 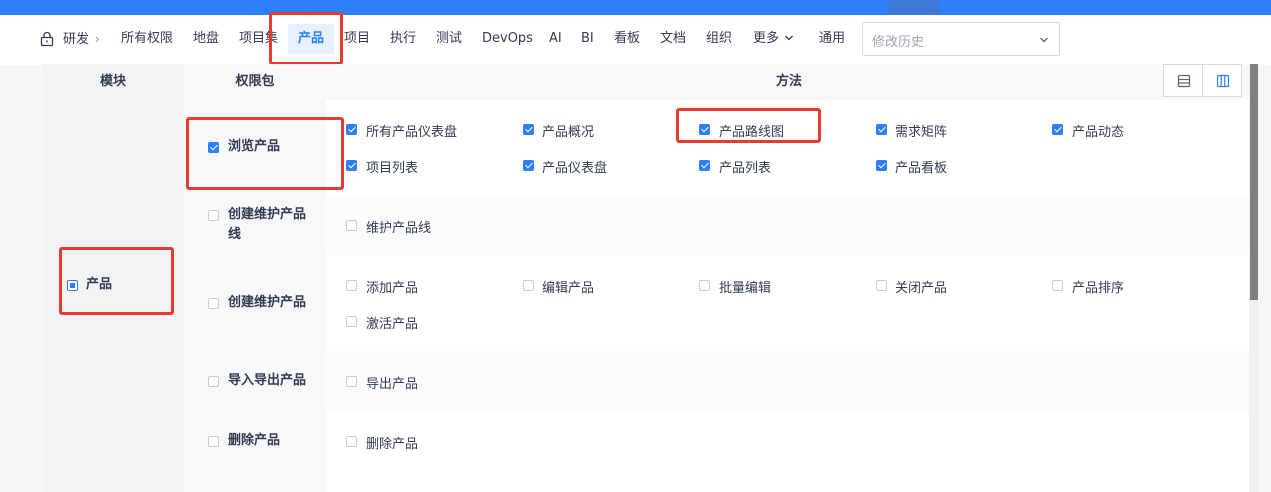 I want to click on breadcrumb-rd: 研发 ›, so click(x=81, y=39).